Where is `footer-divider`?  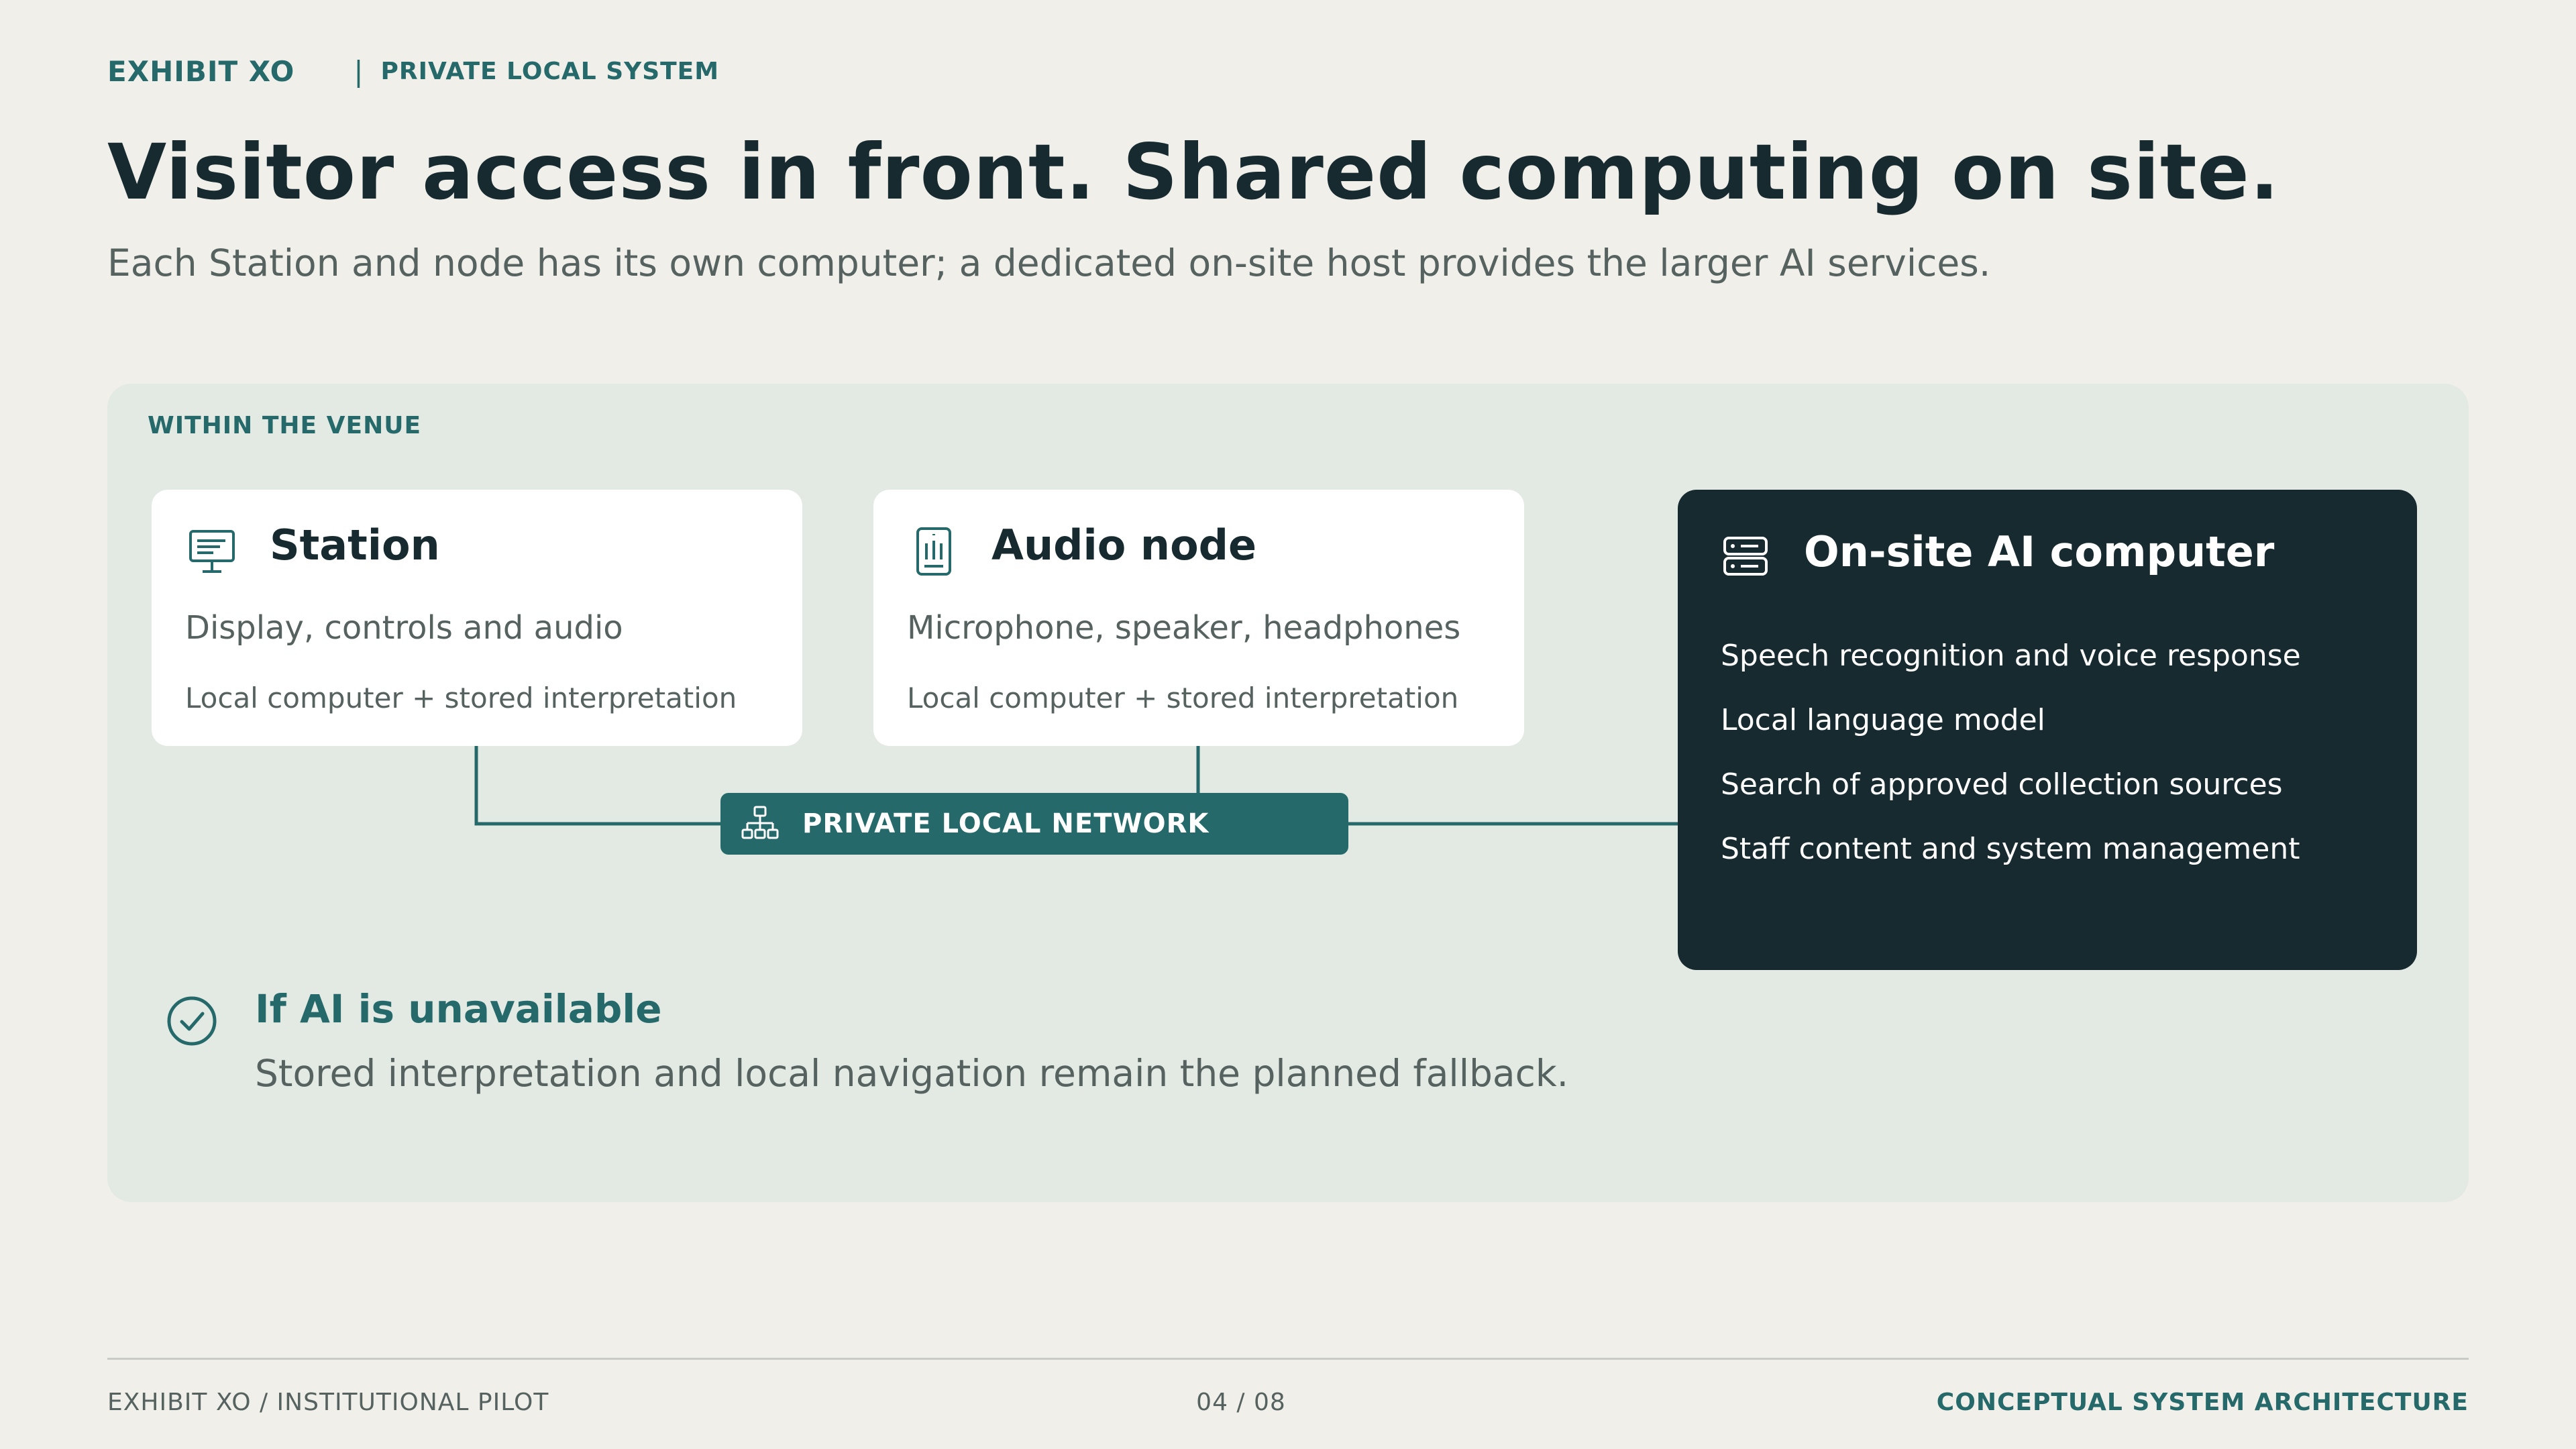 footer-divider is located at coordinates (1288, 1359).